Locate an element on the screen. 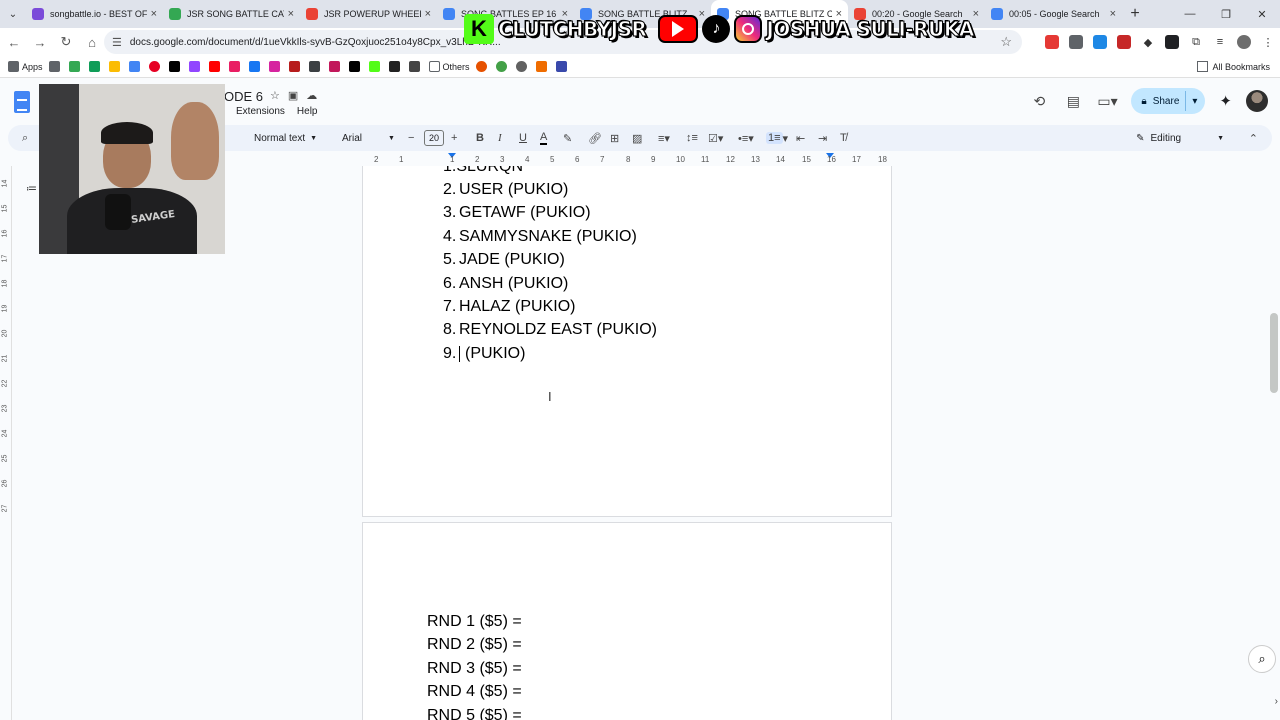  checklist-icon: ☑▾ is located at coordinates (715, 138).